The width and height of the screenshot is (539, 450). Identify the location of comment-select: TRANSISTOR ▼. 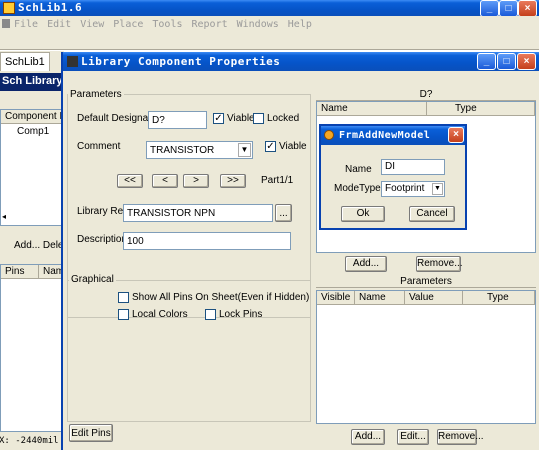
(199, 150).